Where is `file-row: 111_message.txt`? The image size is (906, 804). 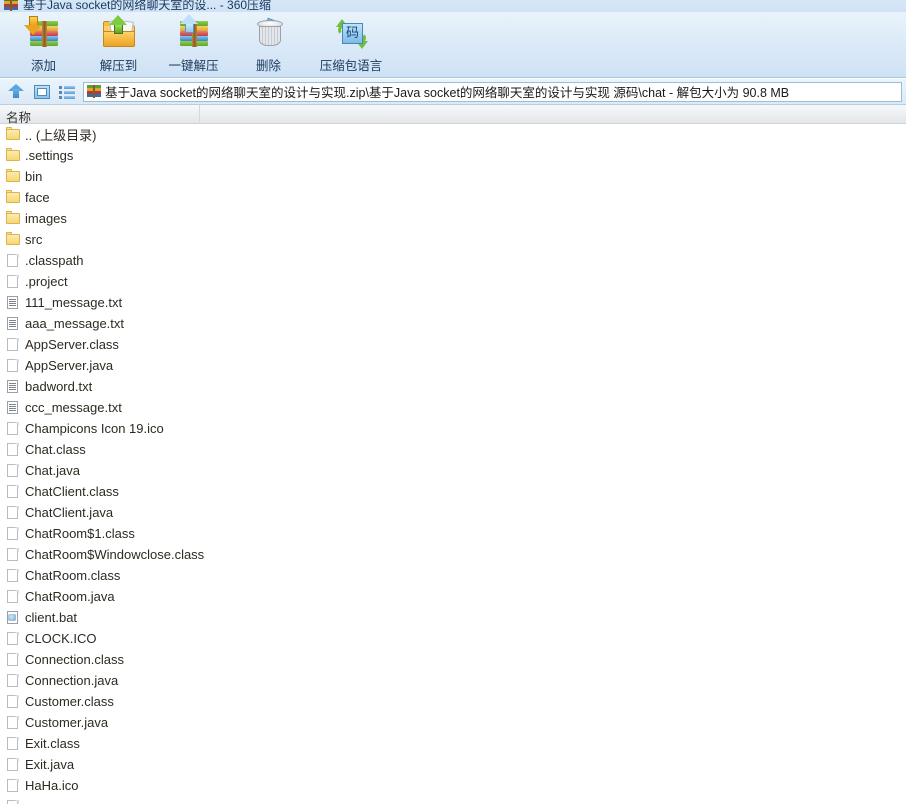 file-row: 111_message.txt is located at coordinates (453, 302).